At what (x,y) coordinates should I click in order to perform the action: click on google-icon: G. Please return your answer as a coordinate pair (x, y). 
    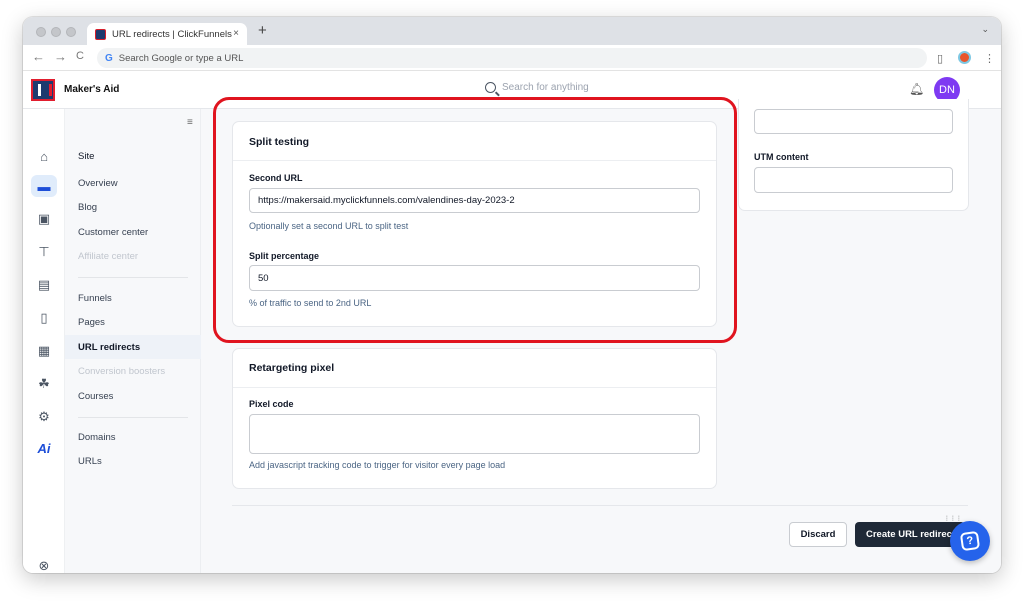
    Looking at the image, I should click on (109, 58).